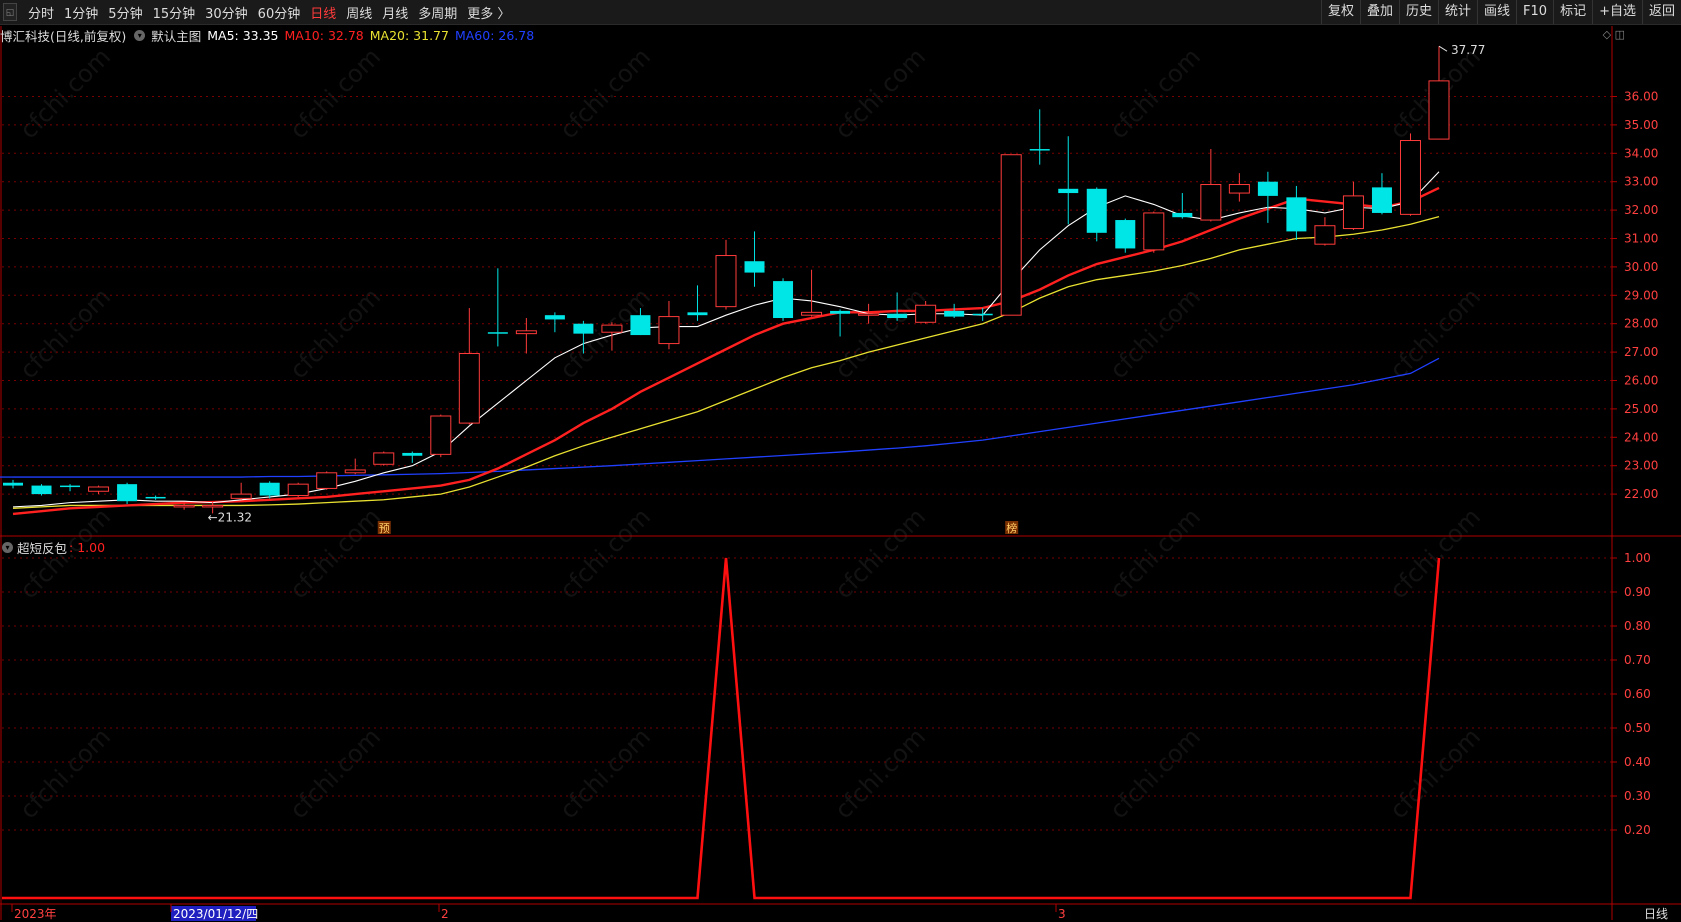 The height and width of the screenshot is (922, 1681). I want to click on y-tick-label: 0.30, so click(1637, 796).